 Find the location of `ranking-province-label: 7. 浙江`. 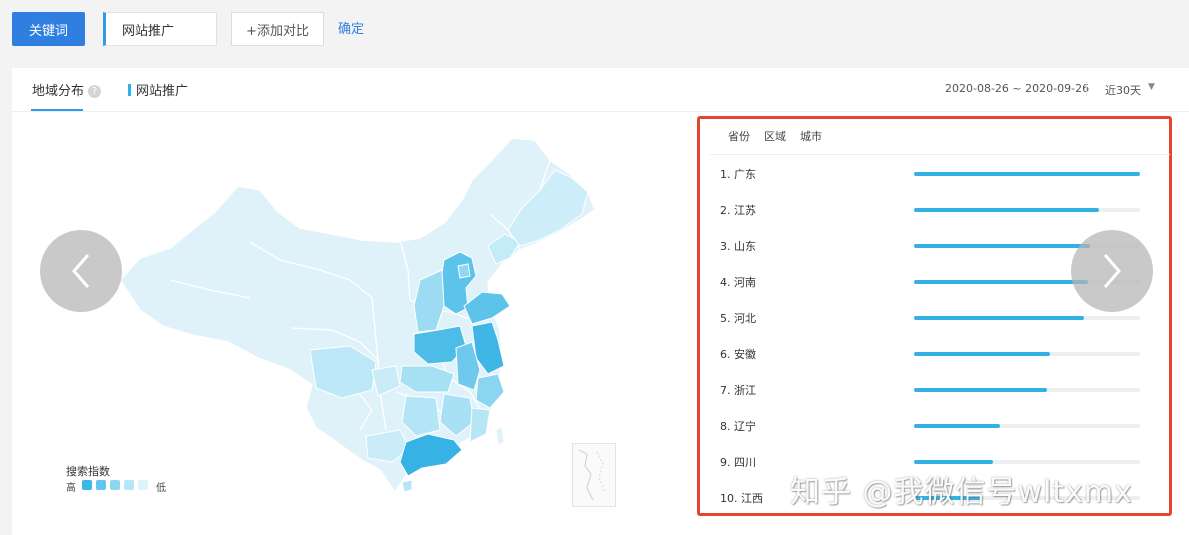

ranking-province-label: 7. 浙江 is located at coordinates (738, 390).